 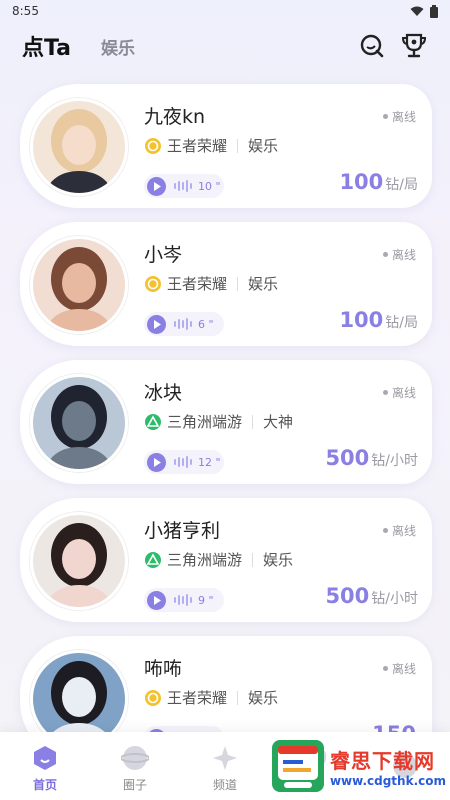 What do you see at coordinates (297, 766) in the screenshot?
I see `watermark-app-icon` at bounding box center [297, 766].